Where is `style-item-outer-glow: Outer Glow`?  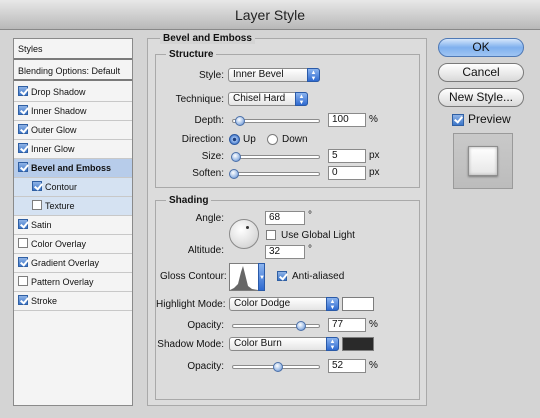
style-item-outer-glow: Outer Glow is located at coordinates (73, 130).